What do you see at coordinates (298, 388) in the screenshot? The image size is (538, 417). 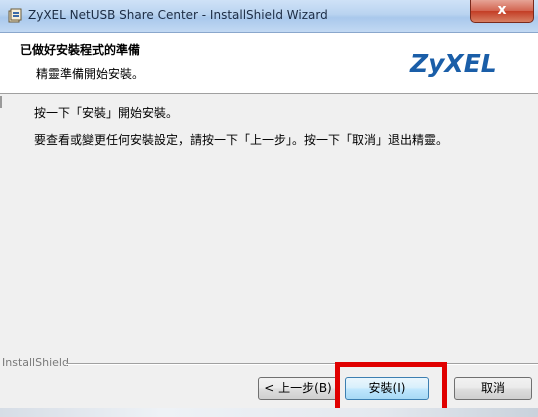 I see `back-button: < 上一步(B)` at bounding box center [298, 388].